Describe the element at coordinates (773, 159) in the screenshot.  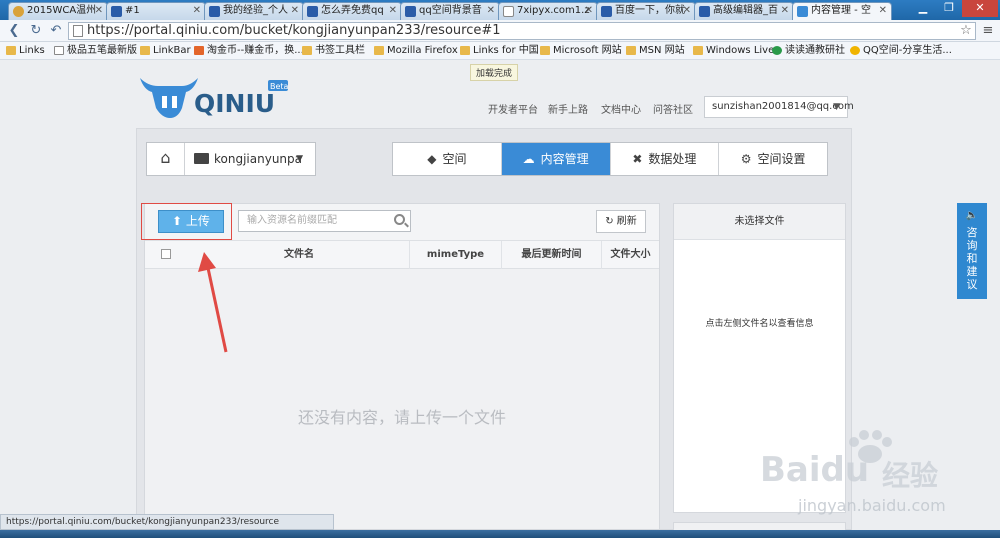
I see `tab-space-settings: ⚙ 空间设置` at that location.